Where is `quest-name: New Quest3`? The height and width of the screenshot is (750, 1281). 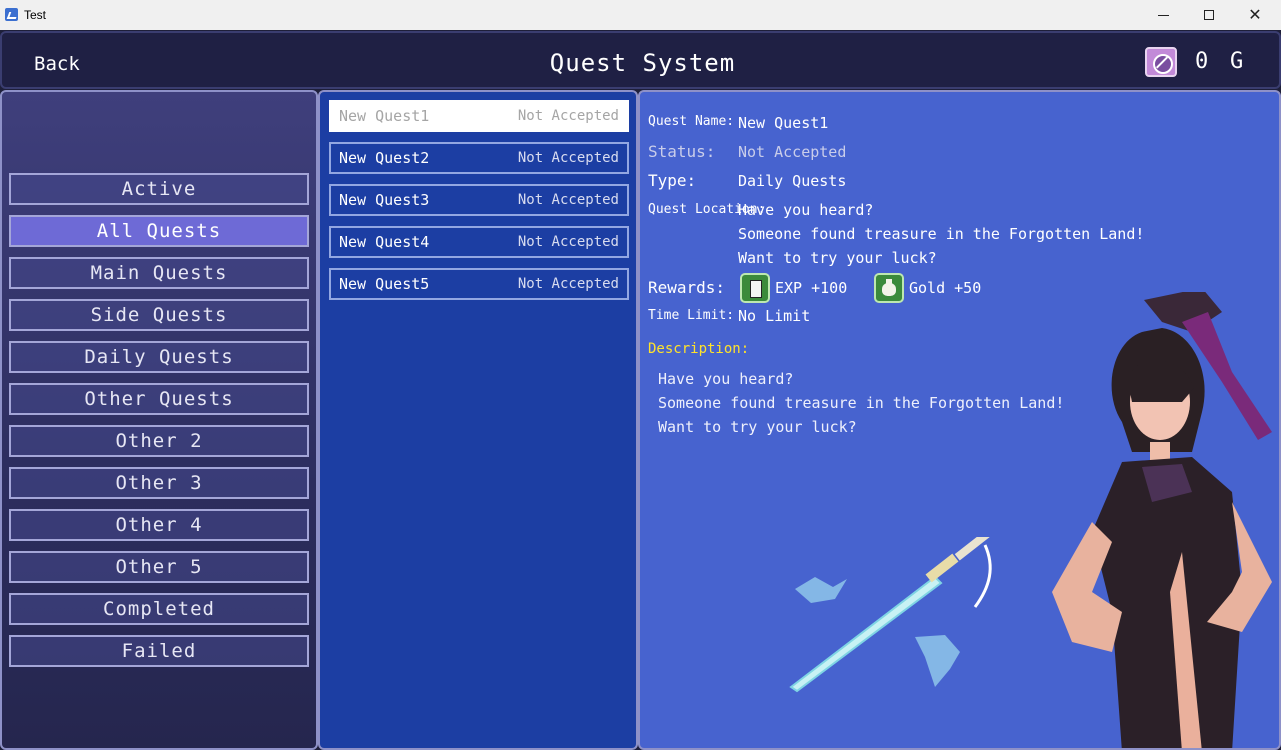 quest-name: New Quest3 is located at coordinates (384, 200).